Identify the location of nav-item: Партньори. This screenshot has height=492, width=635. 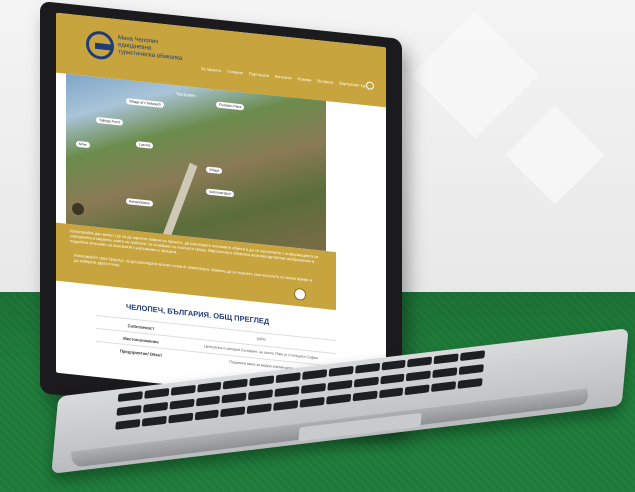
(259, 74).